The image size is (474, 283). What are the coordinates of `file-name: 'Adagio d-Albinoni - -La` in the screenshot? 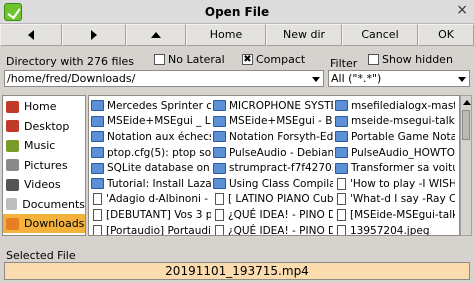 It's located at (158, 199).